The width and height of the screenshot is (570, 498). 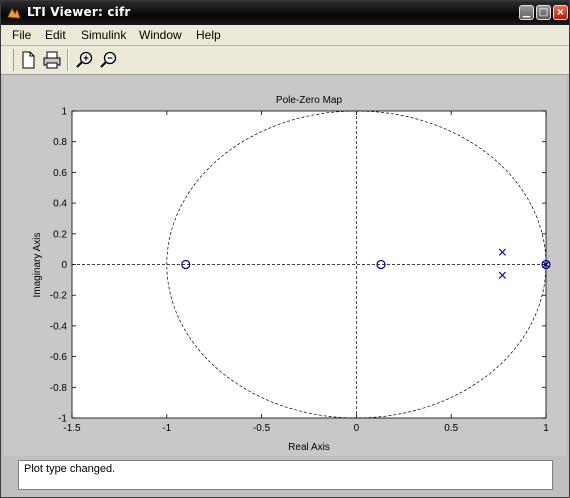 What do you see at coordinates (60, 142) in the screenshot?
I see `y-tick-label: 0.8` at bounding box center [60, 142].